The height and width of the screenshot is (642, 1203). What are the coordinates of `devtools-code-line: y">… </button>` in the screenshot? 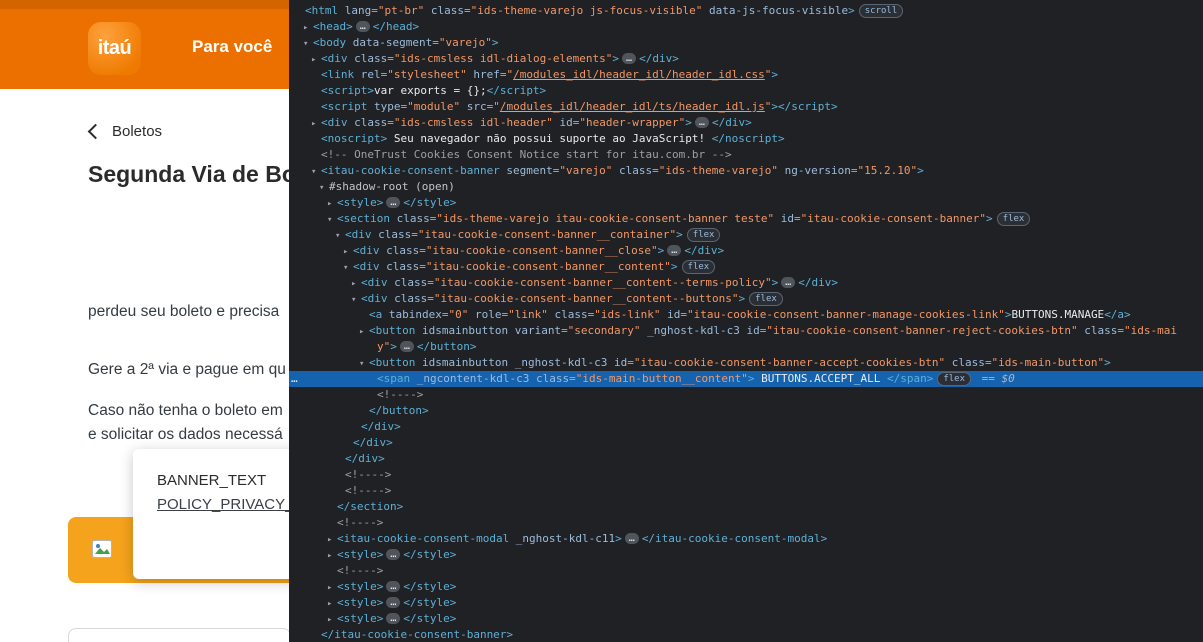 It's located at (746, 347).